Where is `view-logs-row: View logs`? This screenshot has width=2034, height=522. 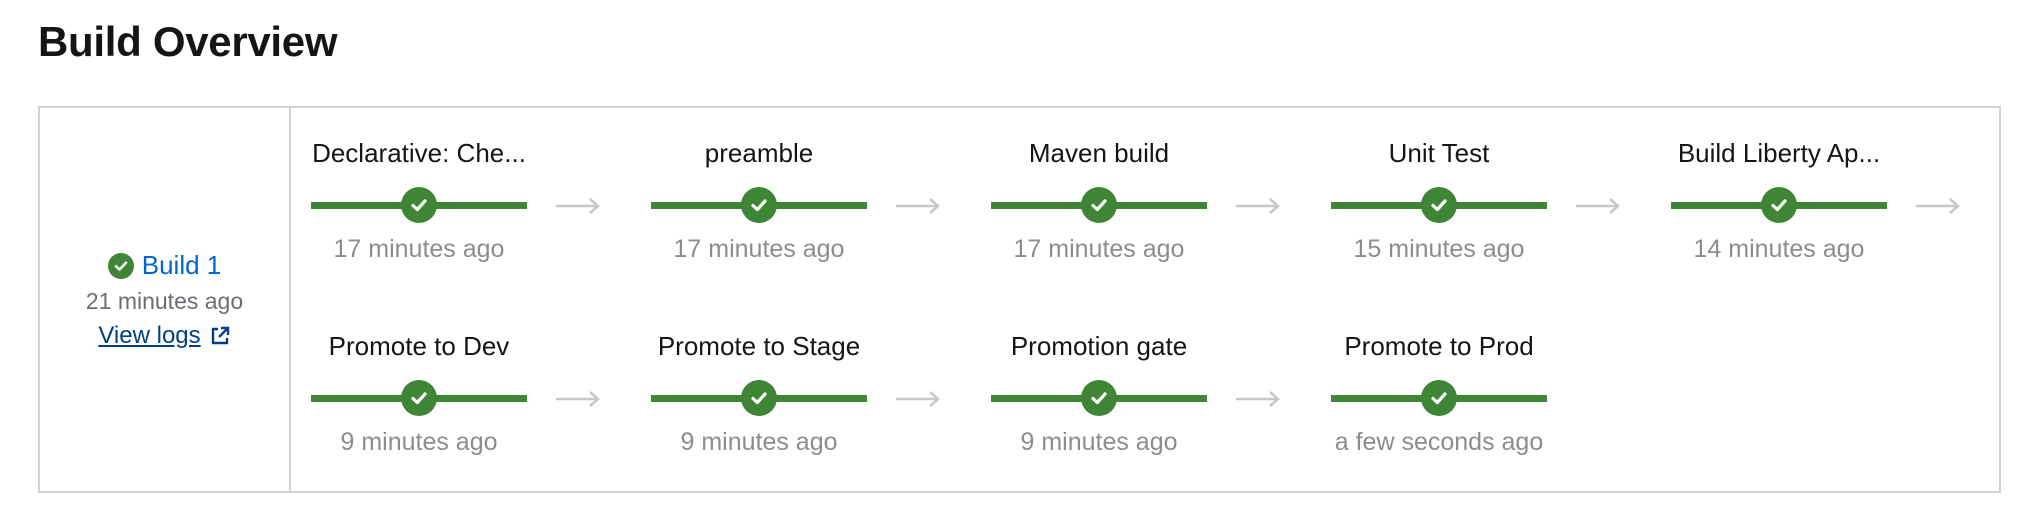
view-logs-row: View logs is located at coordinates (164, 336).